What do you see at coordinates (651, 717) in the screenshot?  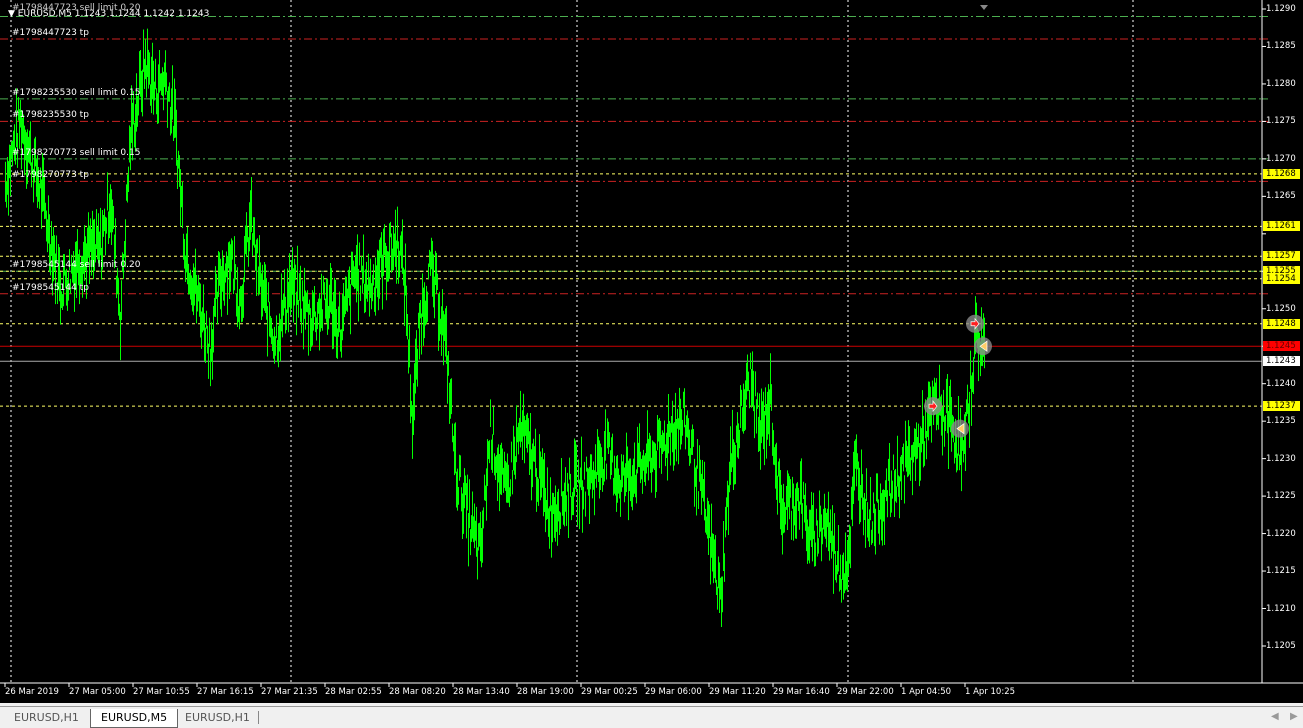 I see `chart-tabs: EURUSD,H1 EURUSD,M5 EURUSD,H1 ◀ ▶` at bounding box center [651, 717].